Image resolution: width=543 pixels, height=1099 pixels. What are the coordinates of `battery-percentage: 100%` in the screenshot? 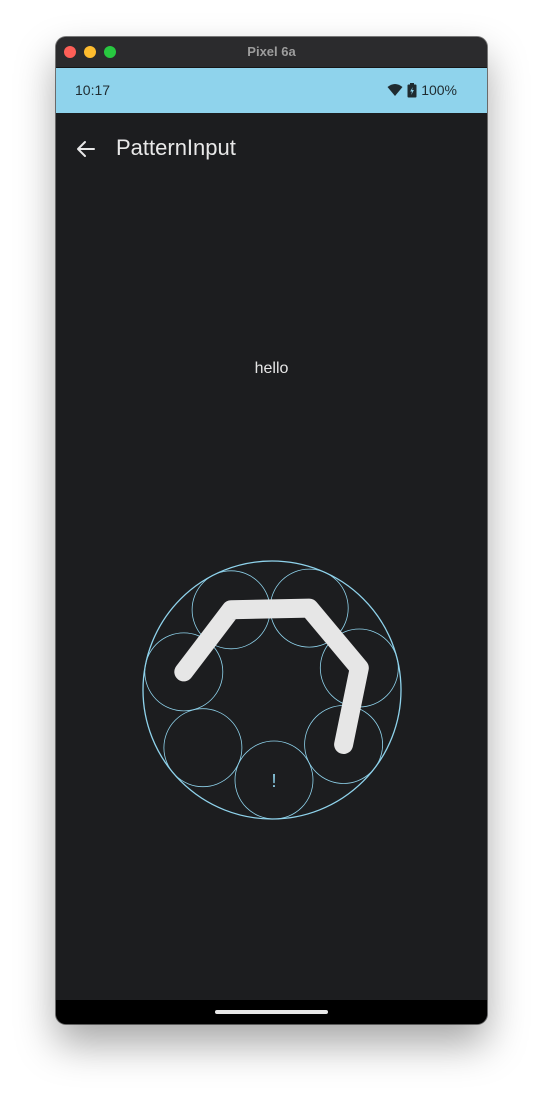 It's located at (439, 90).